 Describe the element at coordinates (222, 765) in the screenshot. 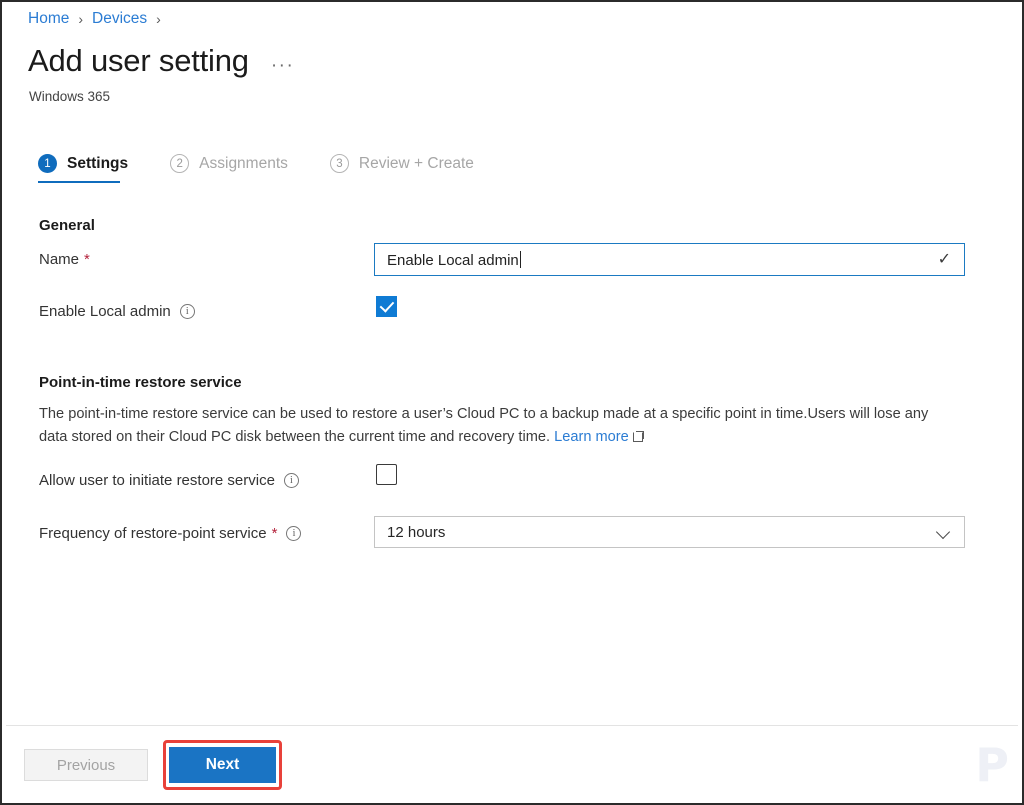

I see `next-button: Next` at that location.